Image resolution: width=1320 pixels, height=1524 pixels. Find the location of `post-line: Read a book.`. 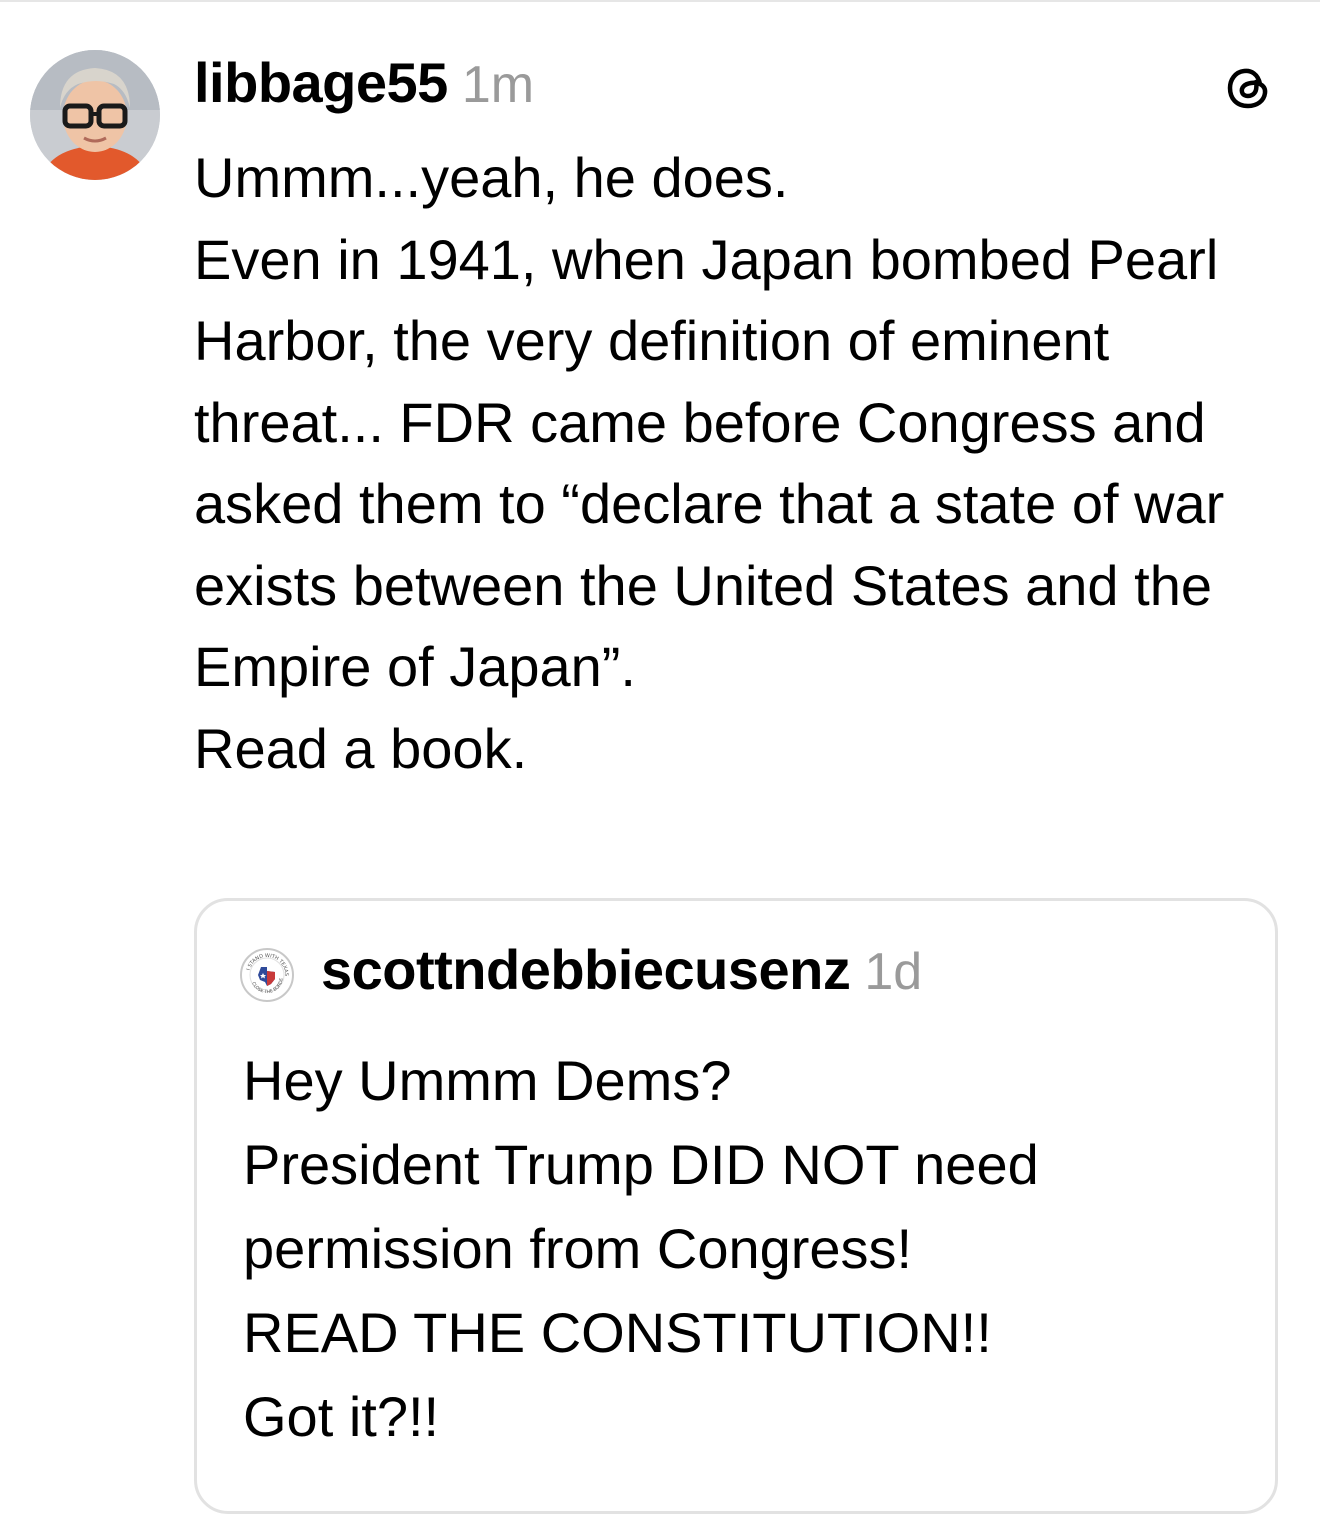

post-line: Read a book. is located at coordinates (361, 748).